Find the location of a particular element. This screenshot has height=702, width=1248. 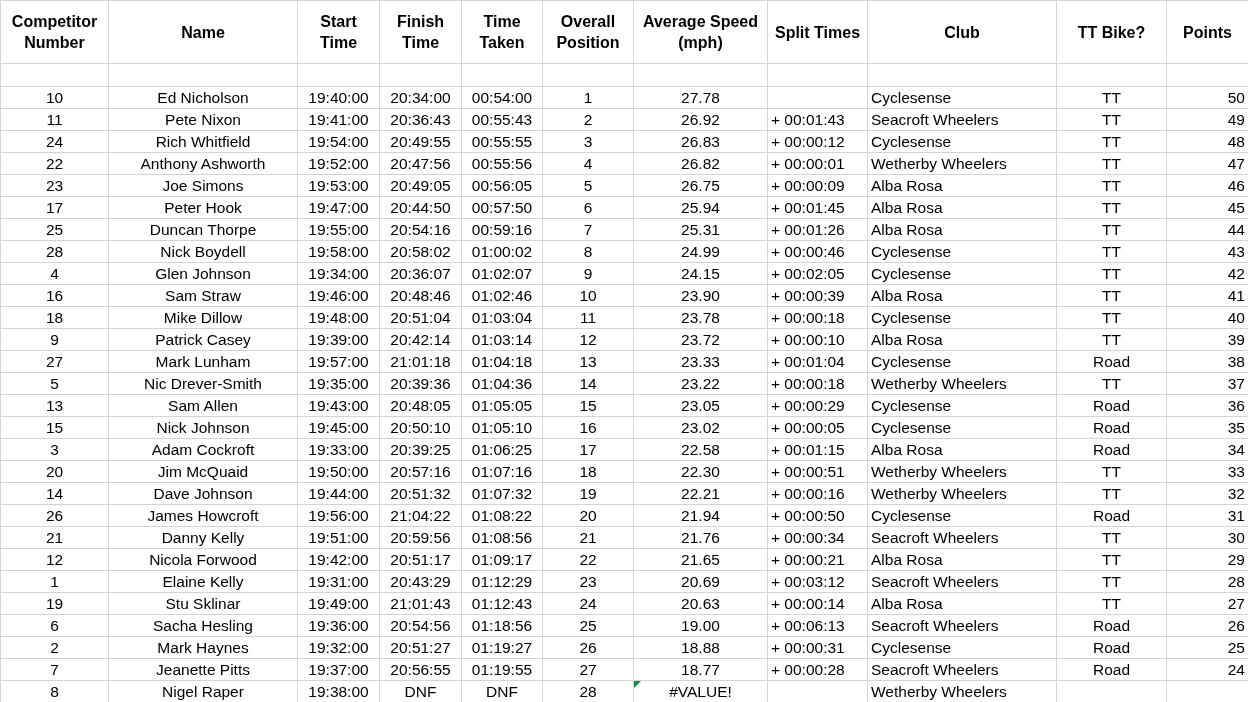

table-cell: 01:02:07 is located at coordinates (502, 273).